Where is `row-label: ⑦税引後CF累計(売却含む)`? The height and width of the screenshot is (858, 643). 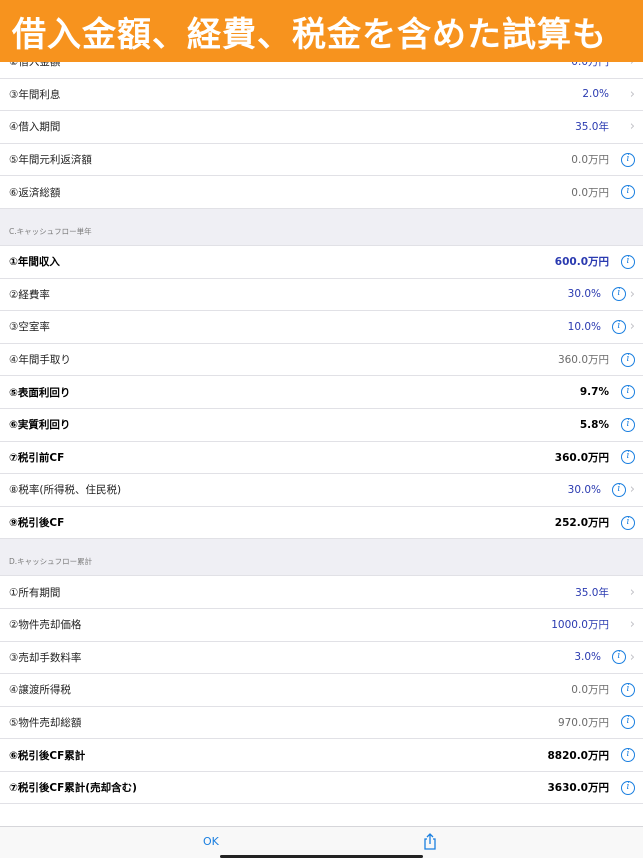
row-label: ⑦税引後CF累計(売却含む) is located at coordinates (73, 788).